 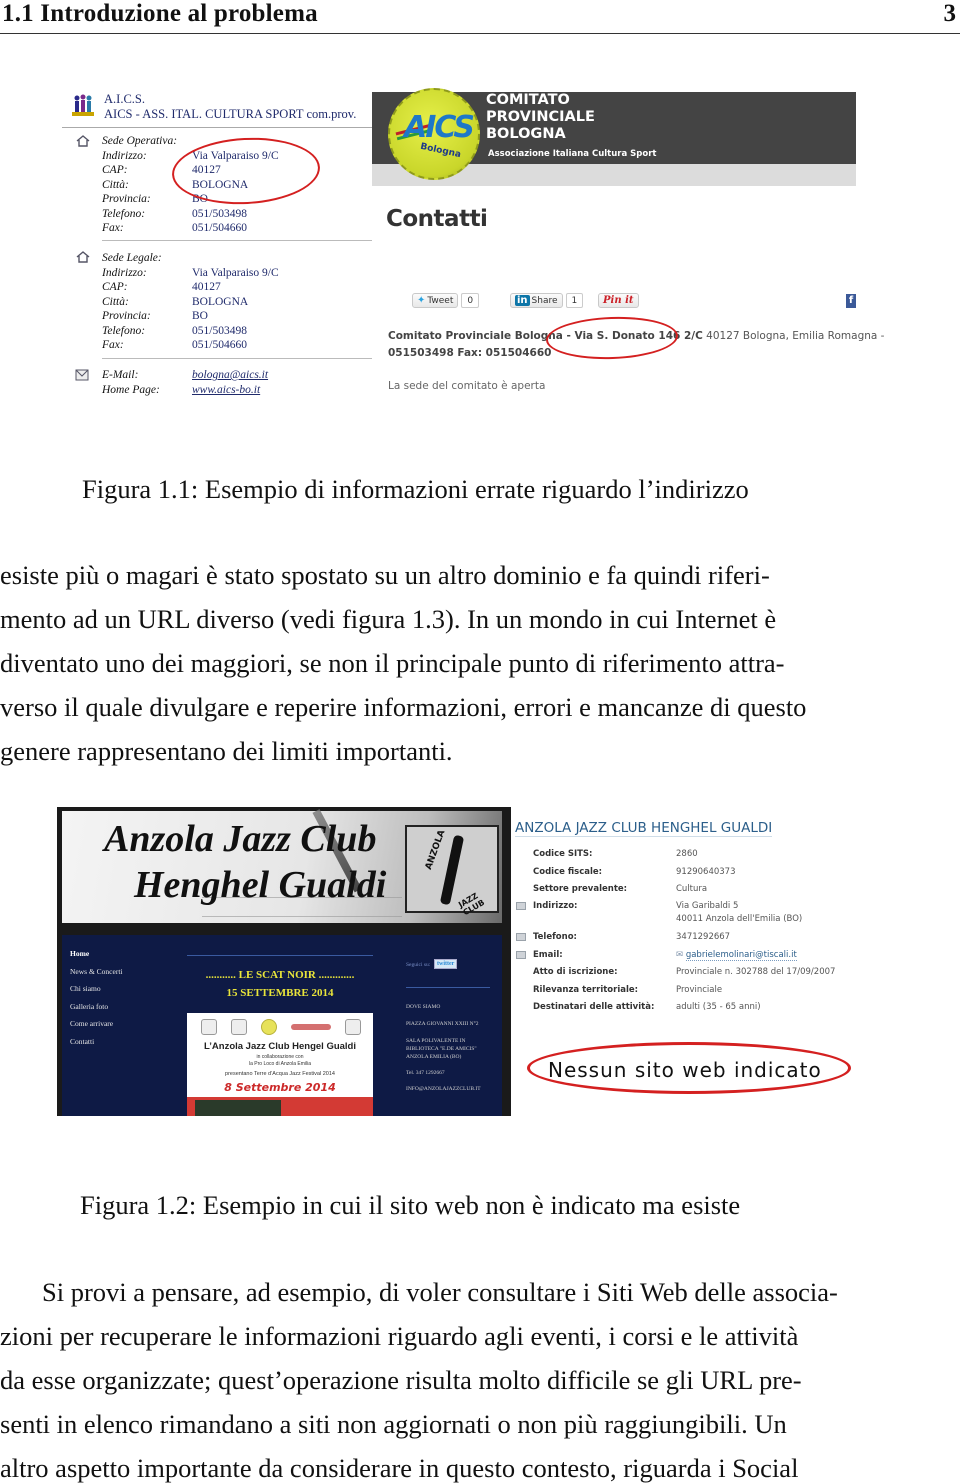 I want to click on sponsor-logos, so click(x=281, y=1027).